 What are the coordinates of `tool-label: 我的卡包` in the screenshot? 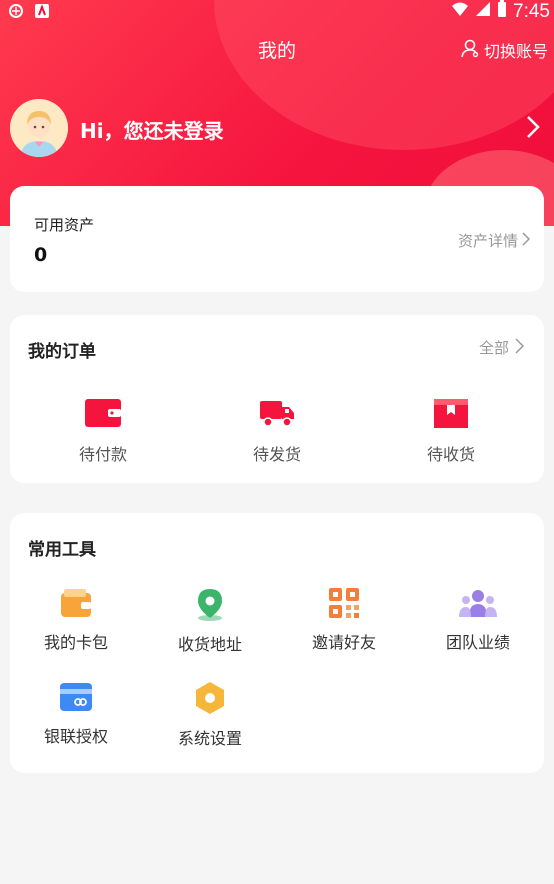 It's located at (75, 642).